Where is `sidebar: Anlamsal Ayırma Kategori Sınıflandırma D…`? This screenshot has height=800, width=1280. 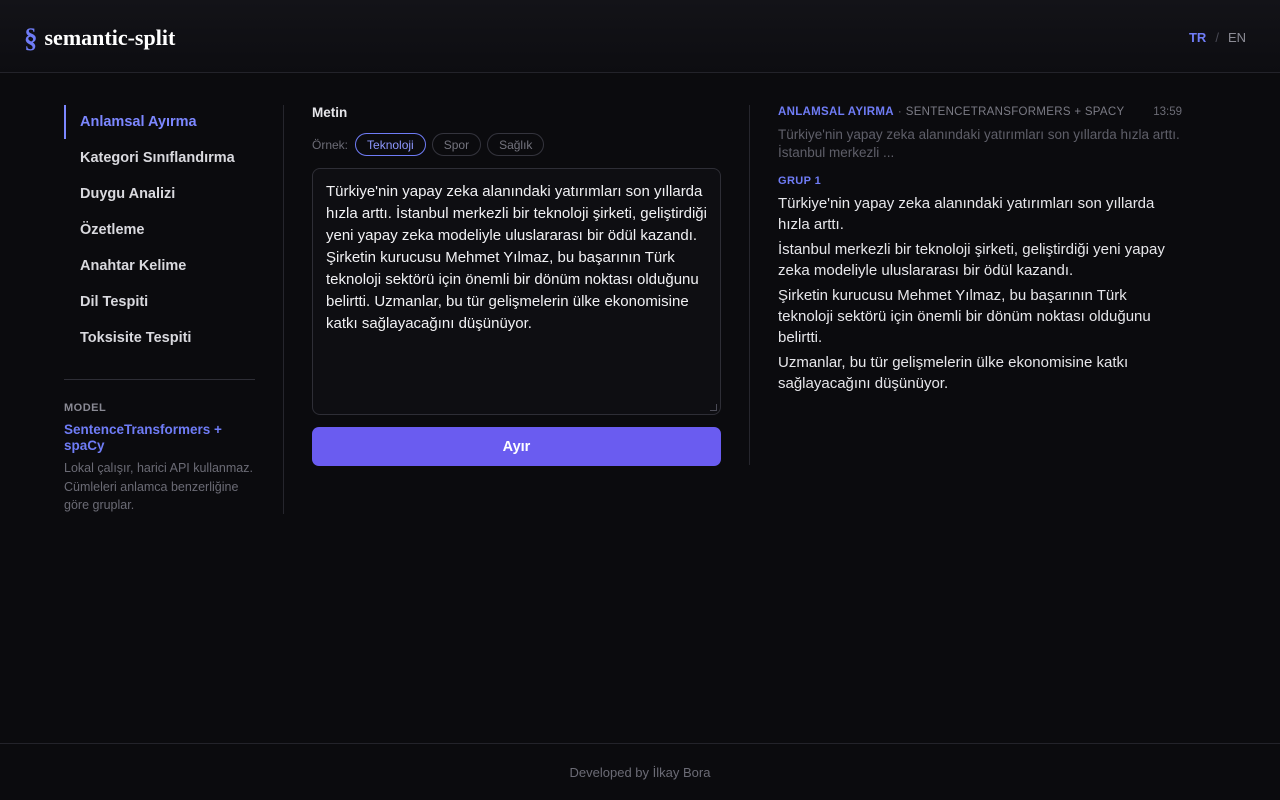
sidebar: Anlamsal Ayırma Kategori Sınıflandırma D… is located at coordinates (159, 310).